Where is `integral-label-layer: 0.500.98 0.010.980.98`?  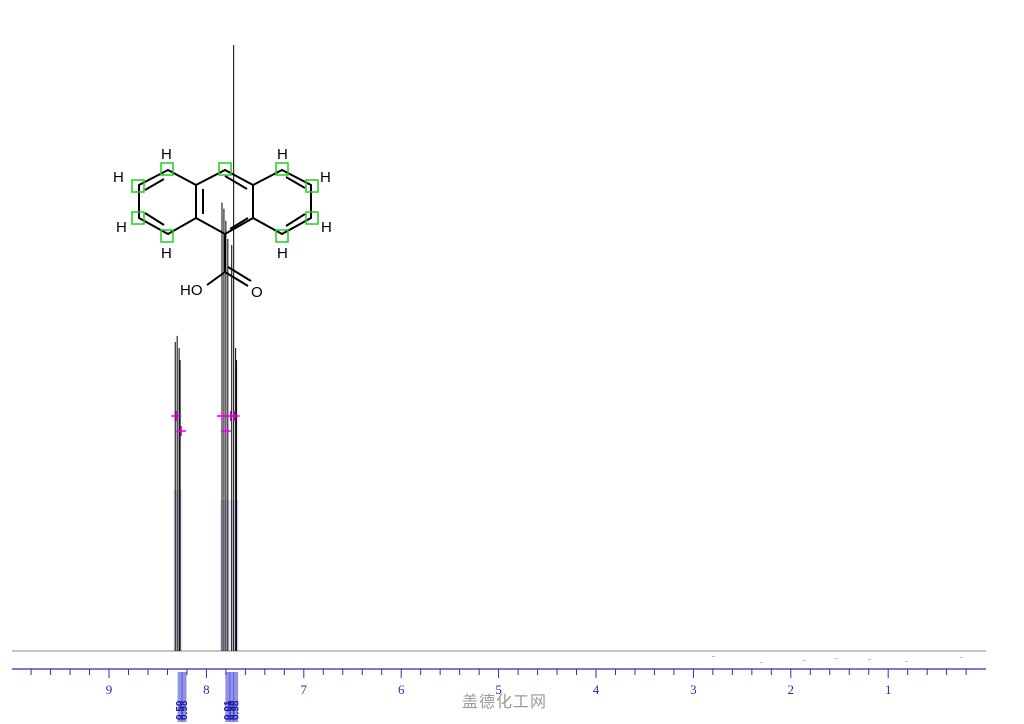 integral-label-layer: 0.500.98 0.010.980.98 is located at coordinates (208, 710).